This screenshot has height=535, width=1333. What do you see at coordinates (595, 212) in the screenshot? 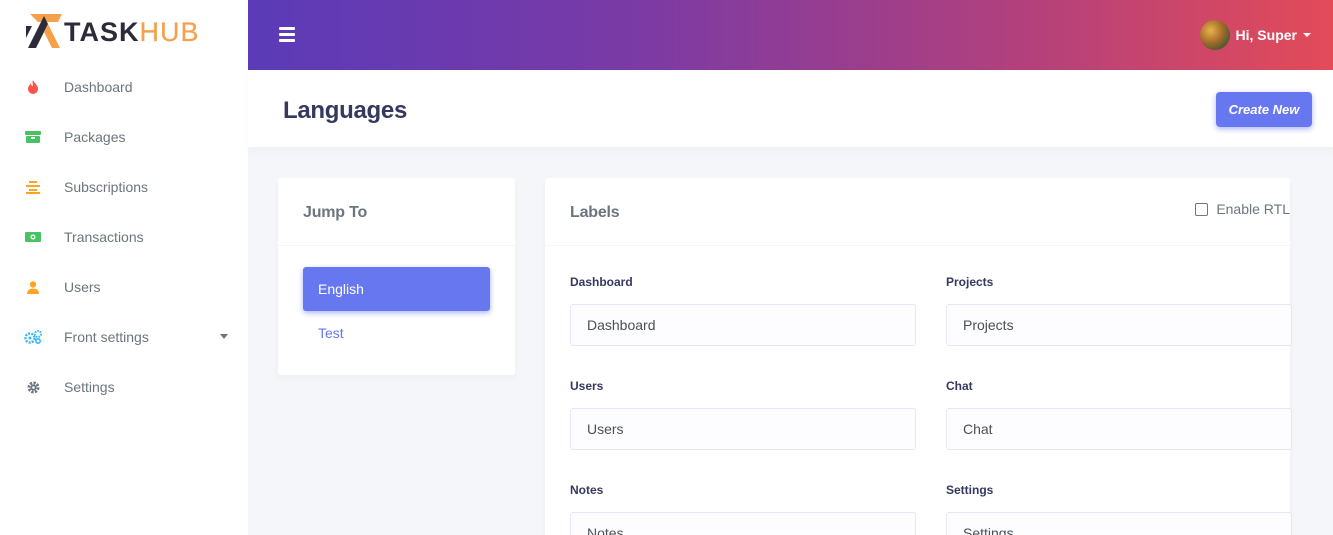
I see `labels-title: Labels` at bounding box center [595, 212].